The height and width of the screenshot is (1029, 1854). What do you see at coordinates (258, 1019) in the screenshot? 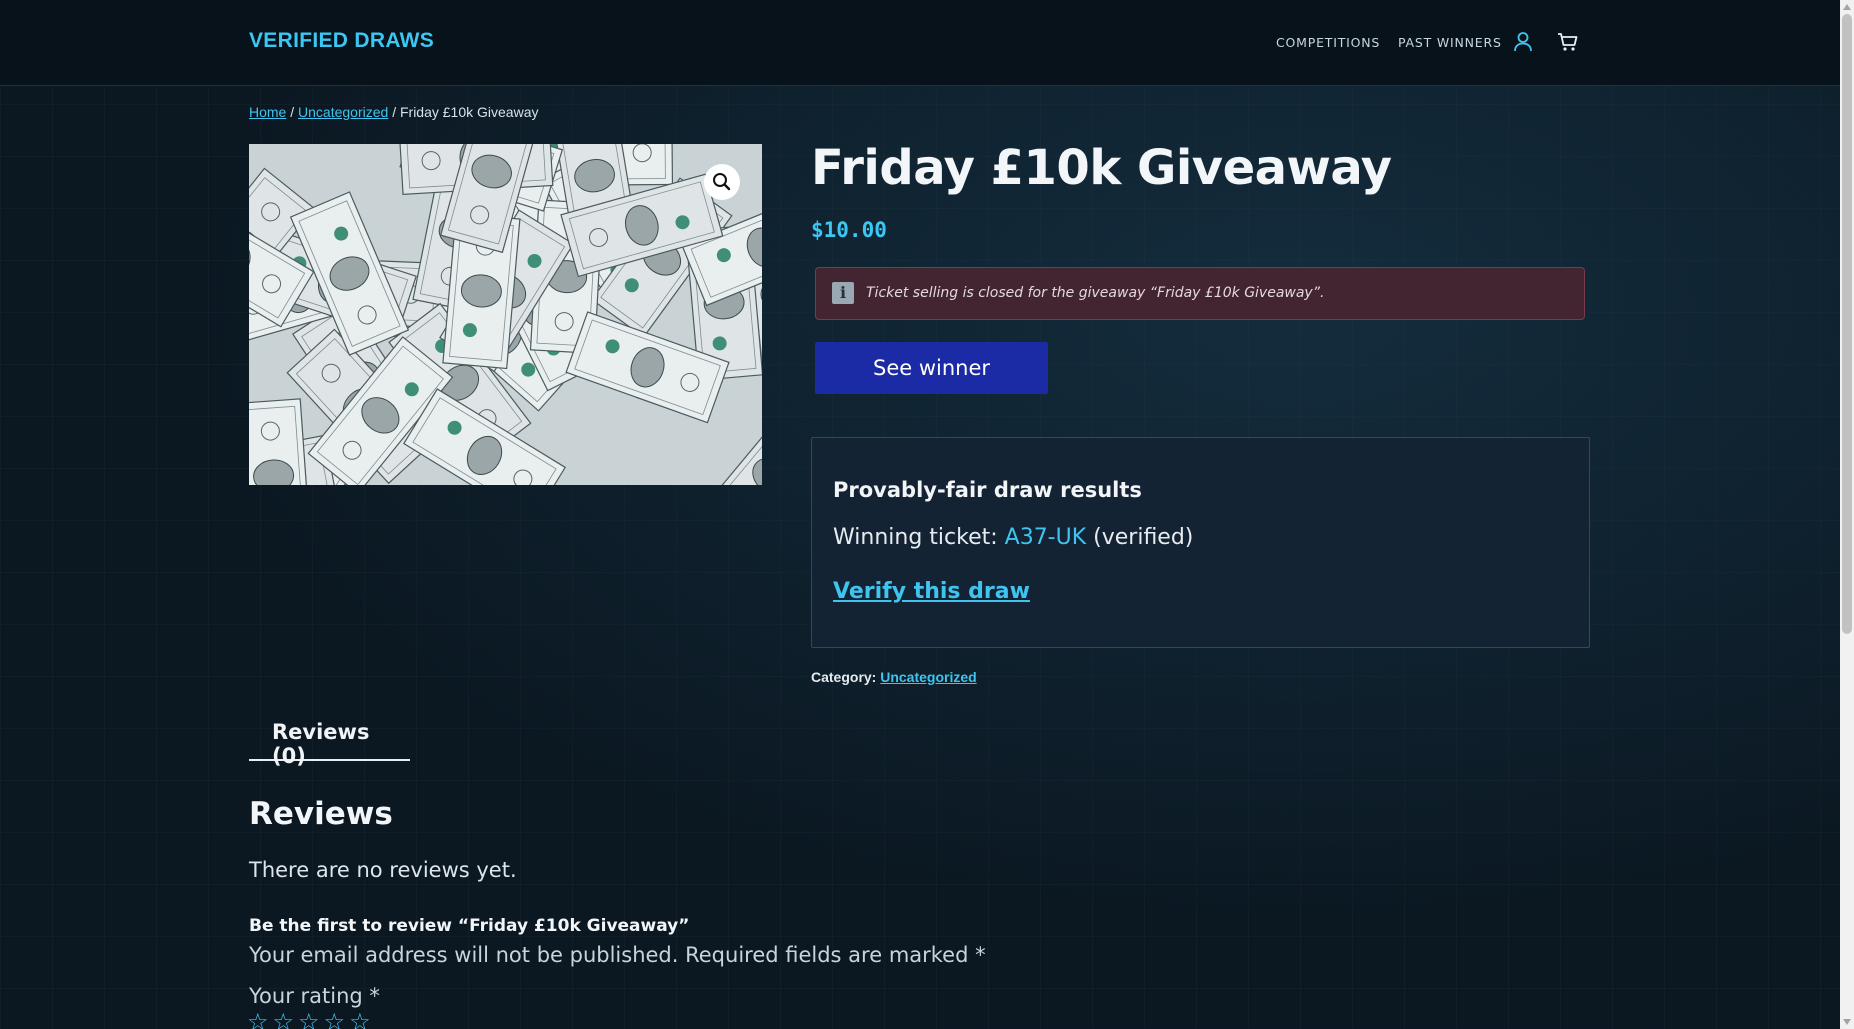
I see `star-1-icon: ☆` at bounding box center [258, 1019].